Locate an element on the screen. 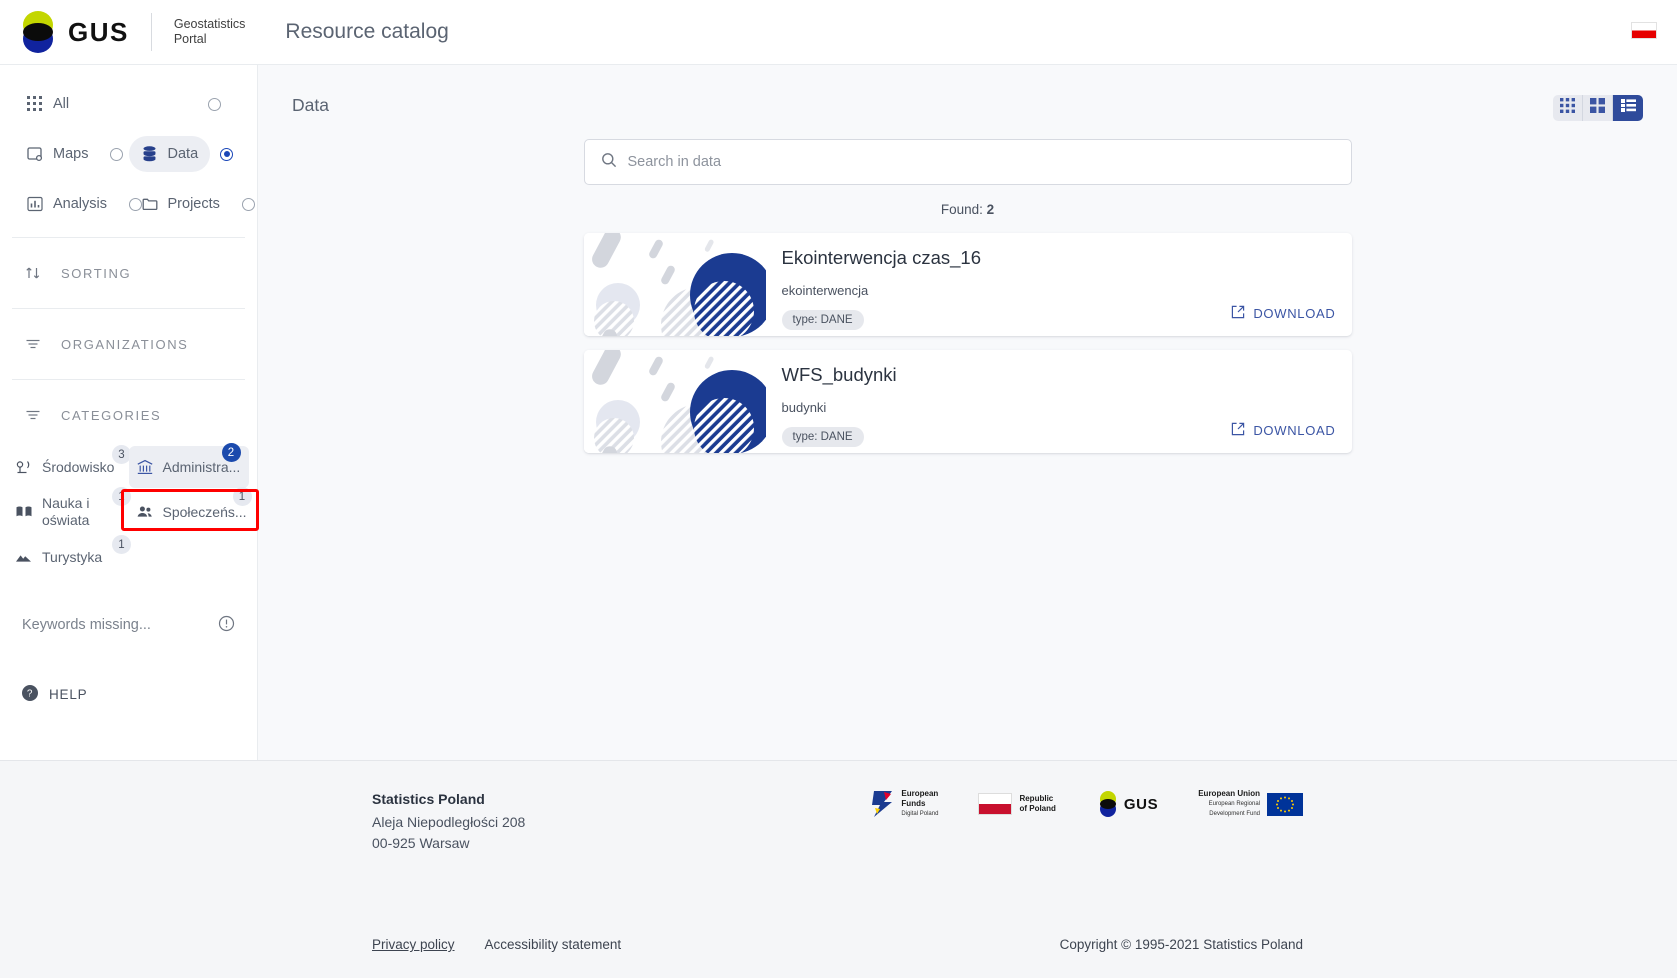  footer-copyright: Copyright © 1995-2021 Statistics Poland is located at coordinates (1181, 944).